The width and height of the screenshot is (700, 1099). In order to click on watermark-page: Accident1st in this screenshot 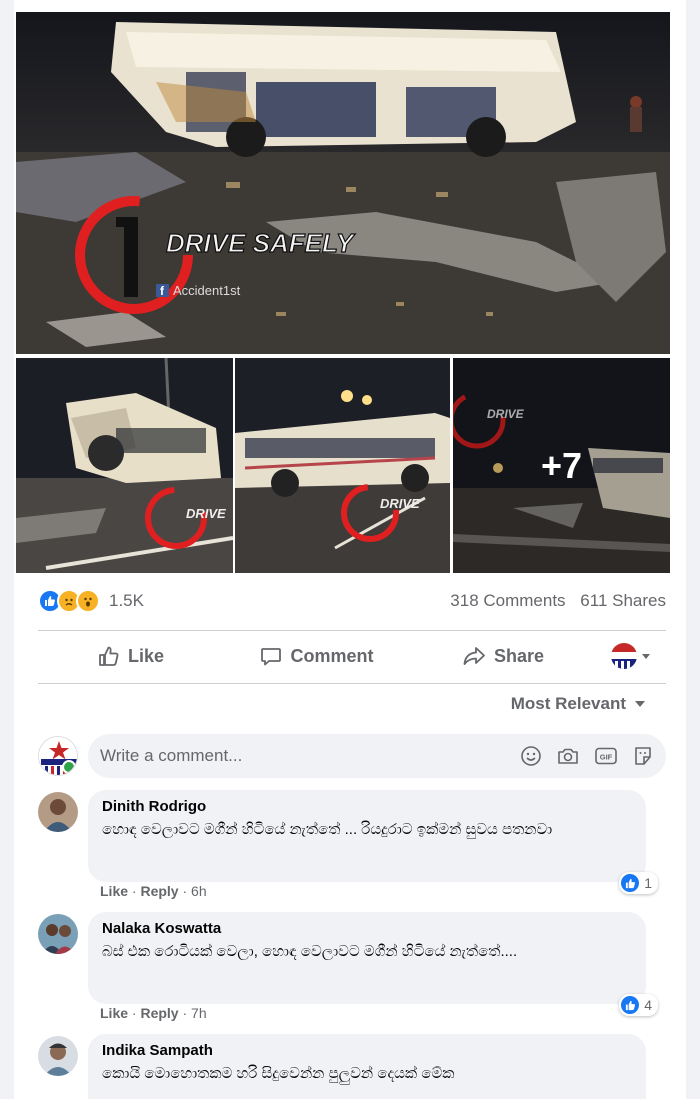, I will do `click(207, 290)`.